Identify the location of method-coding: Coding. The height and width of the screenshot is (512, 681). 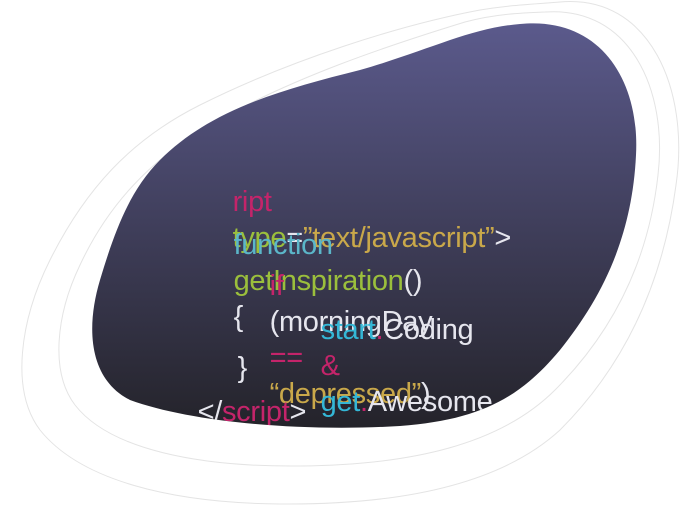
(428, 330).